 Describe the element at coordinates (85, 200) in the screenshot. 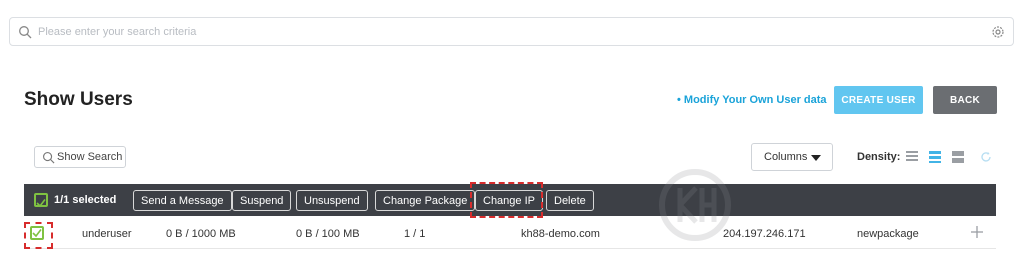

I see `selected-count: 1/1 selected` at that location.